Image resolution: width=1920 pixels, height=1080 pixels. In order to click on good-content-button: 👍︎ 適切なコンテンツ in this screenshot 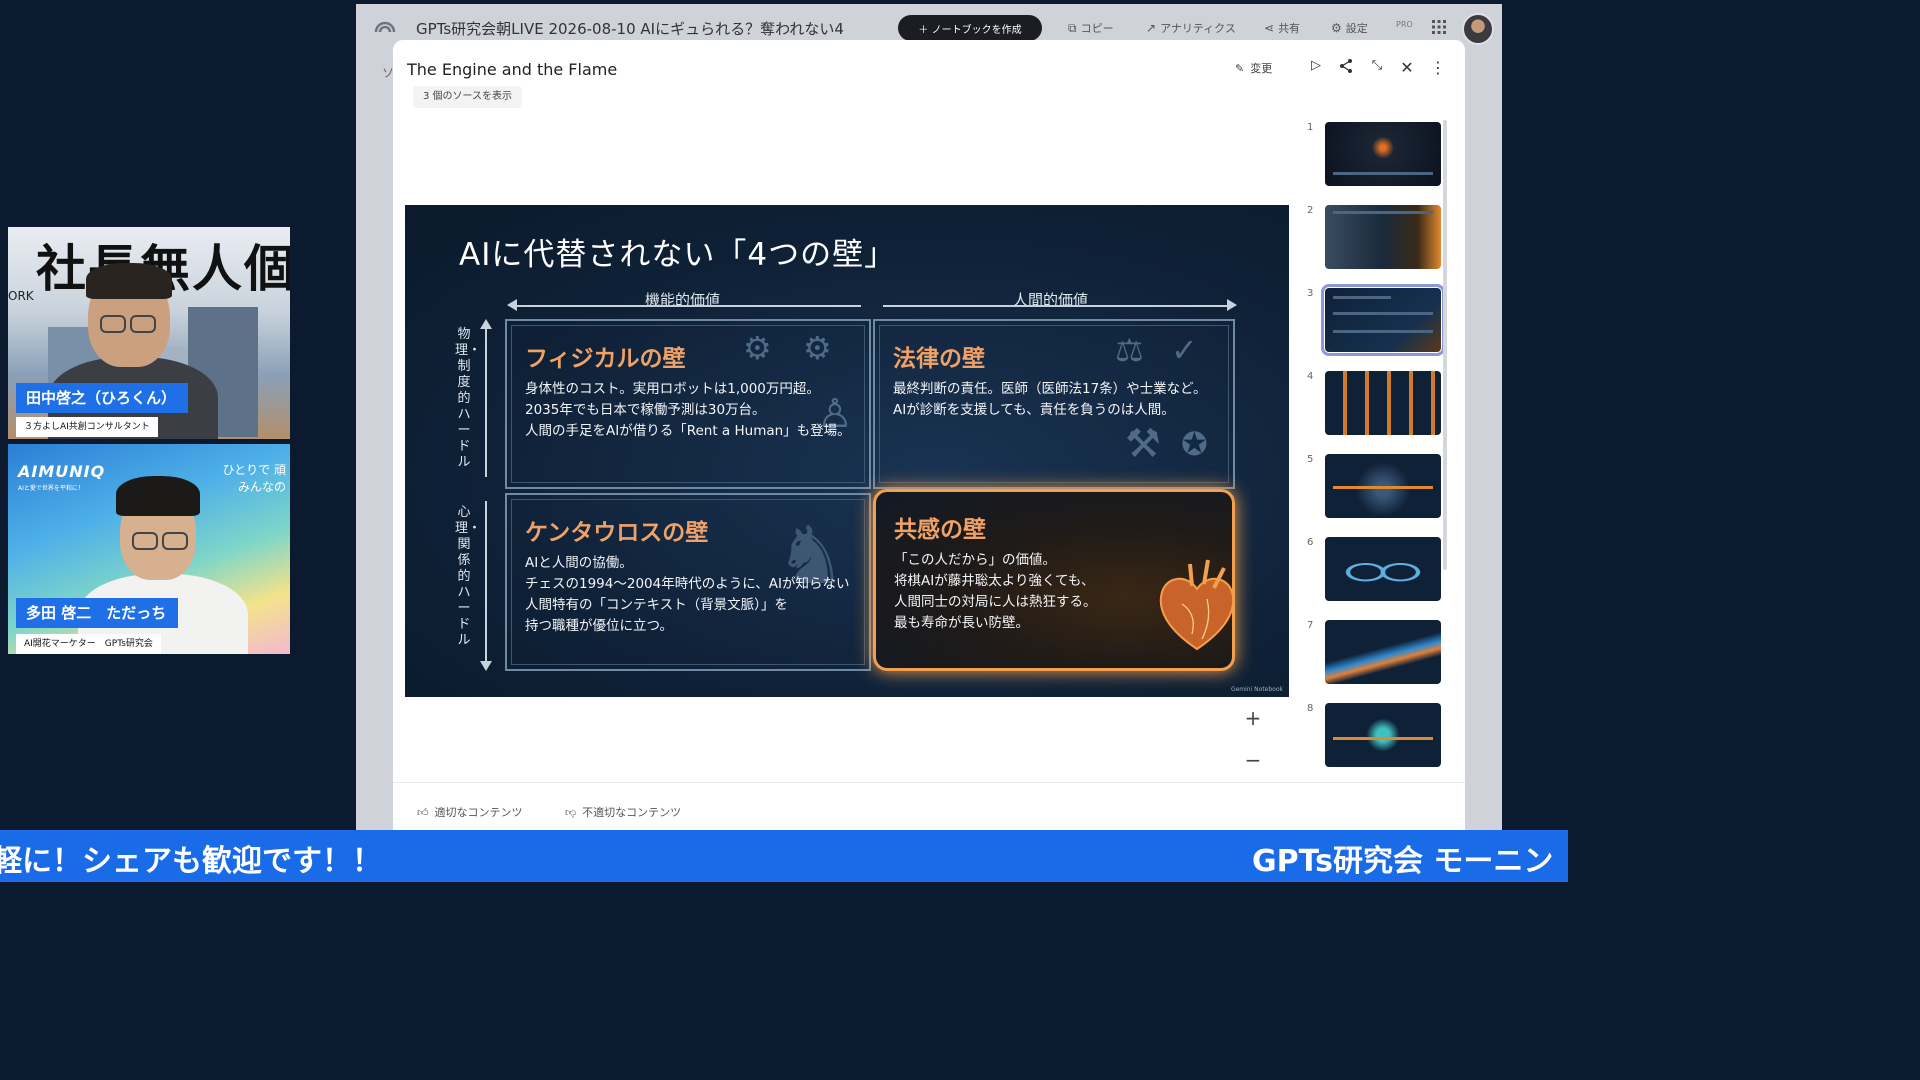, I will do `click(470, 812)`.